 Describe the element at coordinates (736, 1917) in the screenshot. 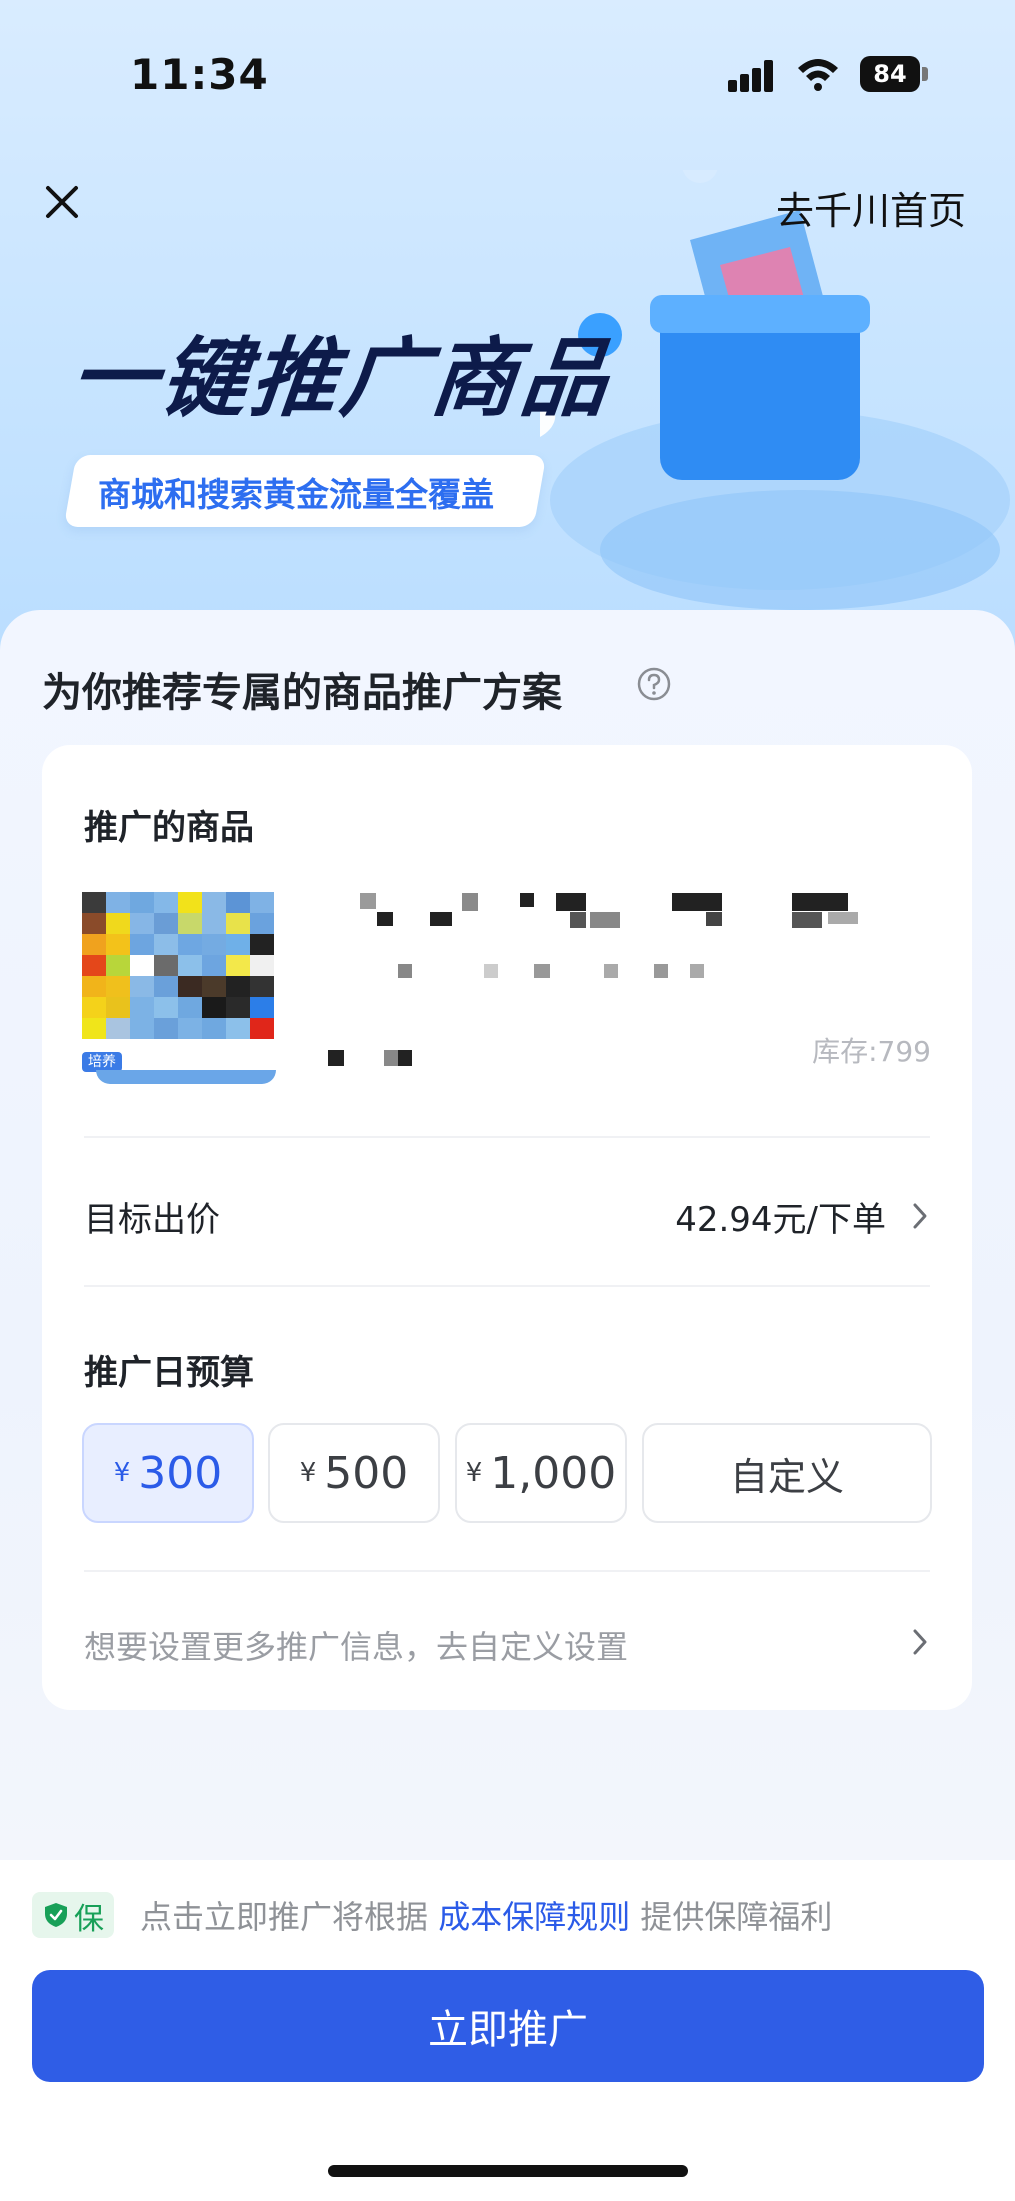

I see `notice-suffix: 提供保障福利` at that location.